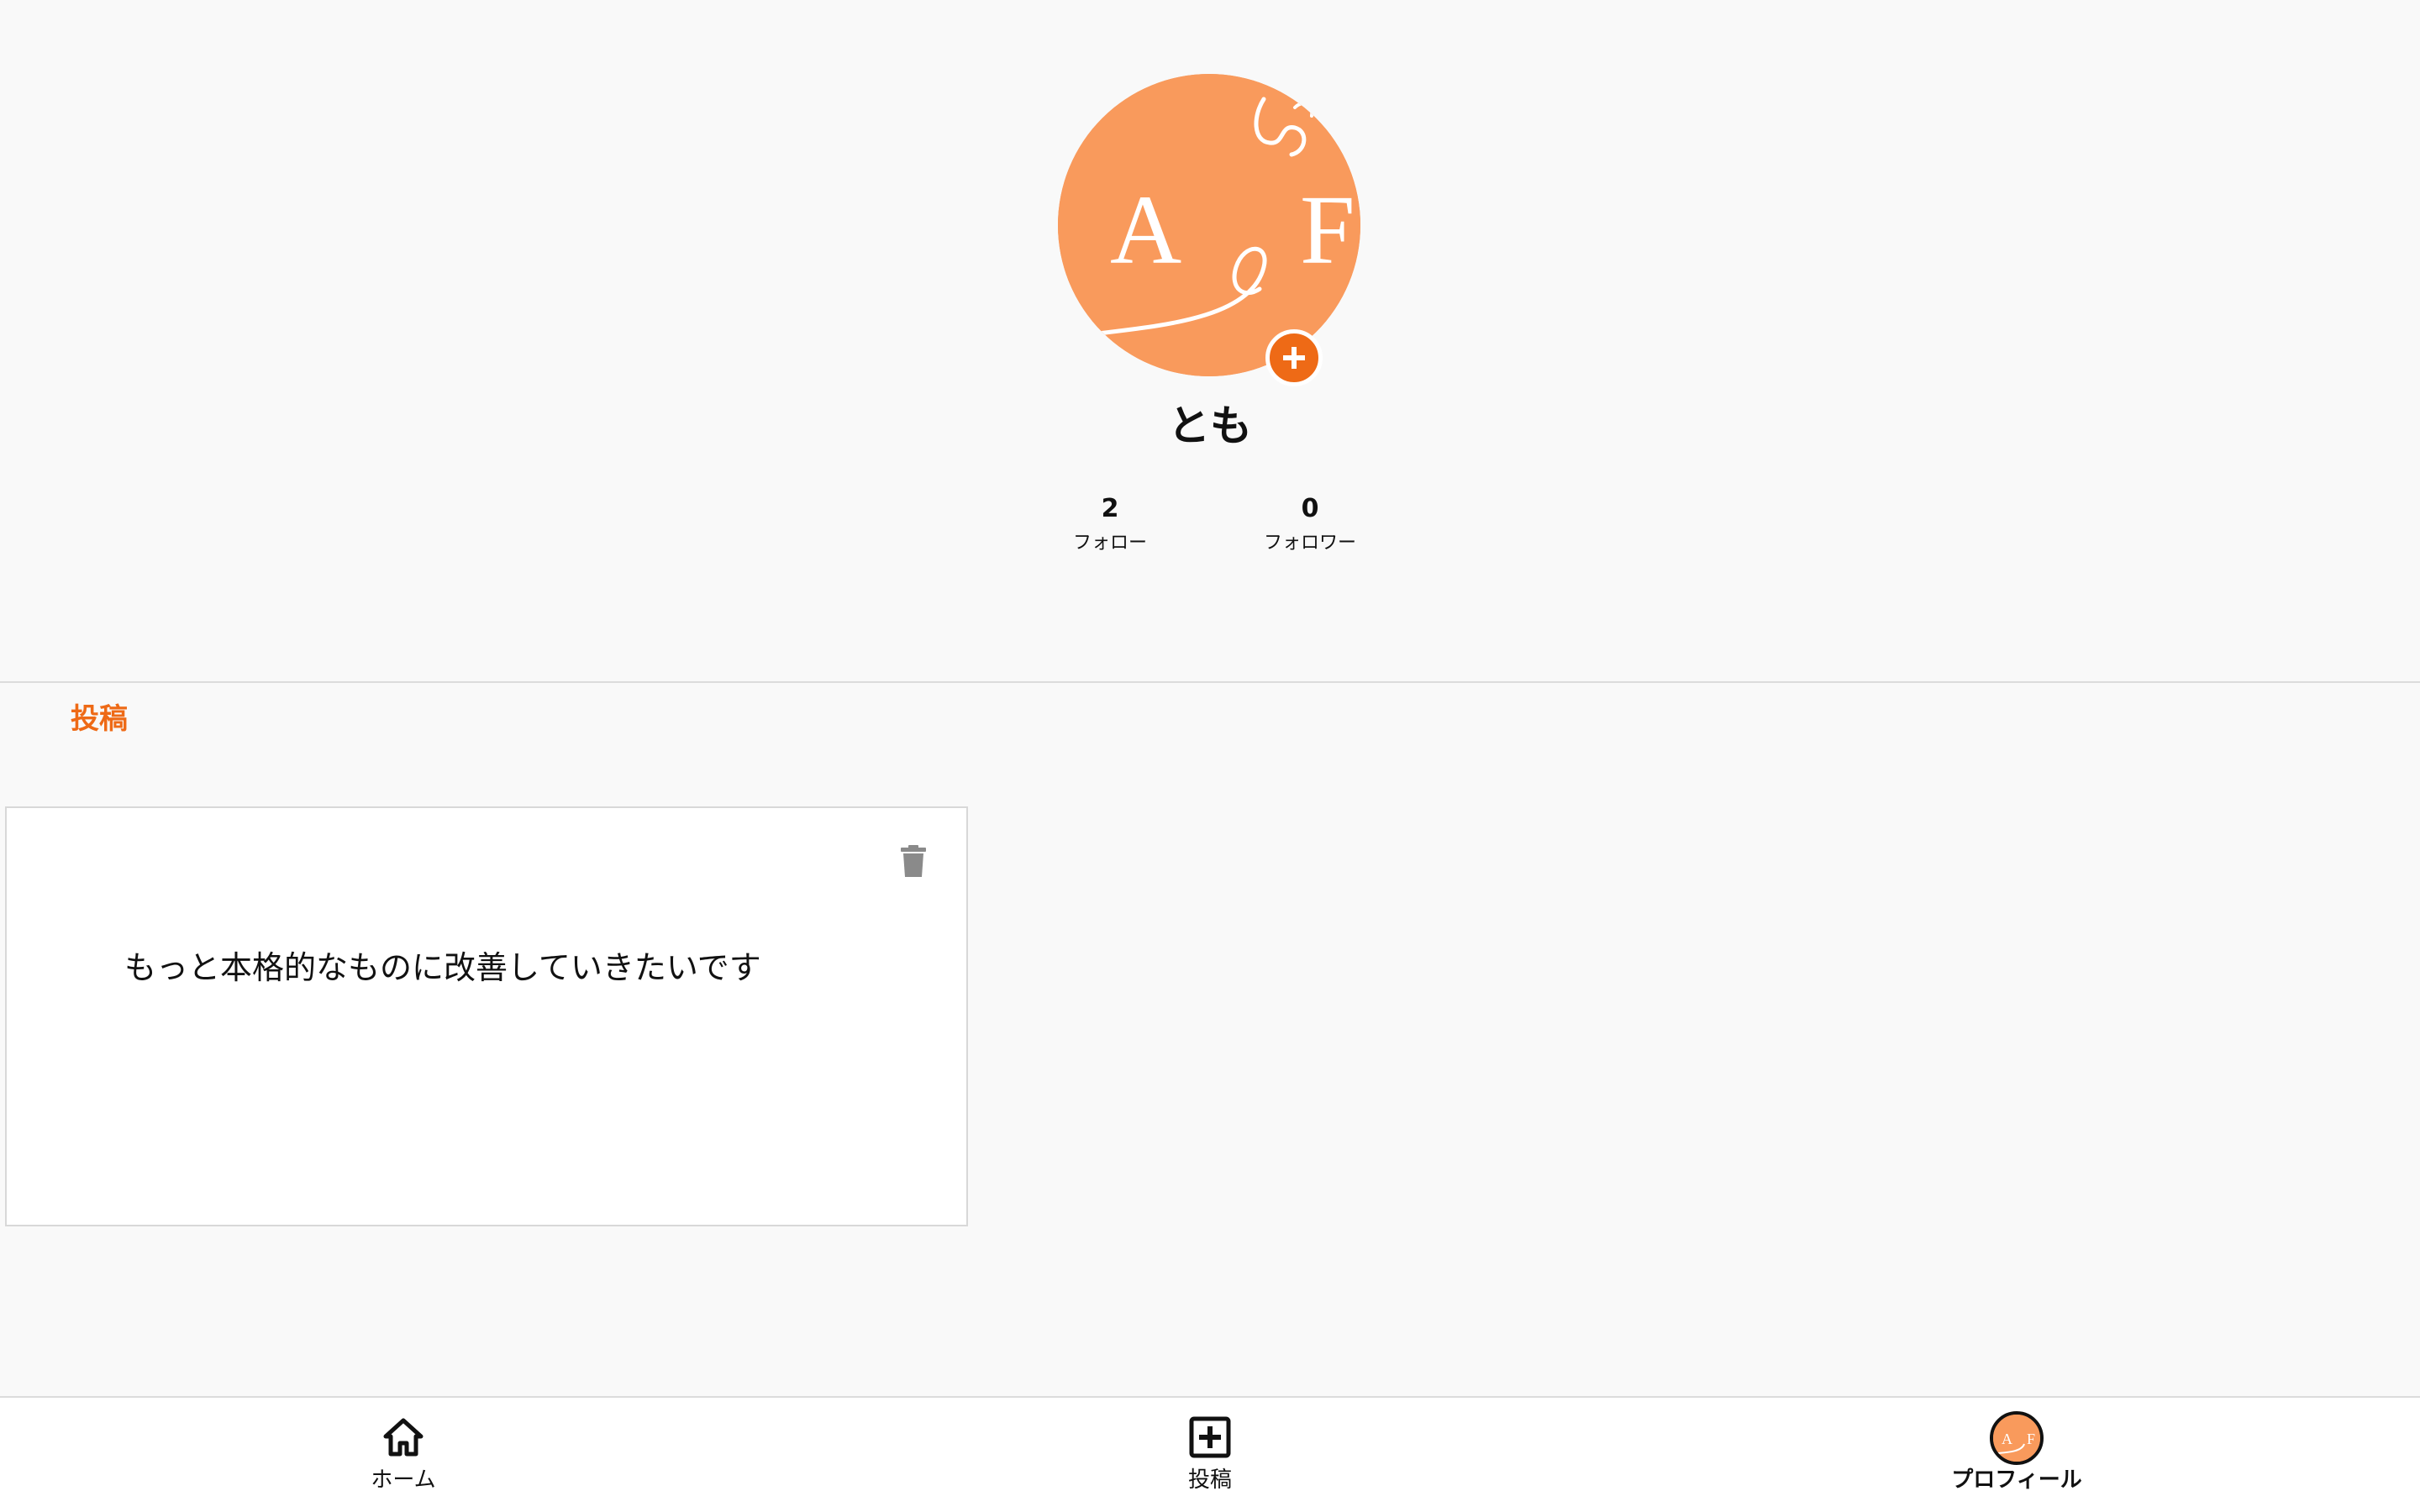 The width and height of the screenshot is (2420, 1512). I want to click on nav-profile: A F プロフィール, so click(2017, 1455).